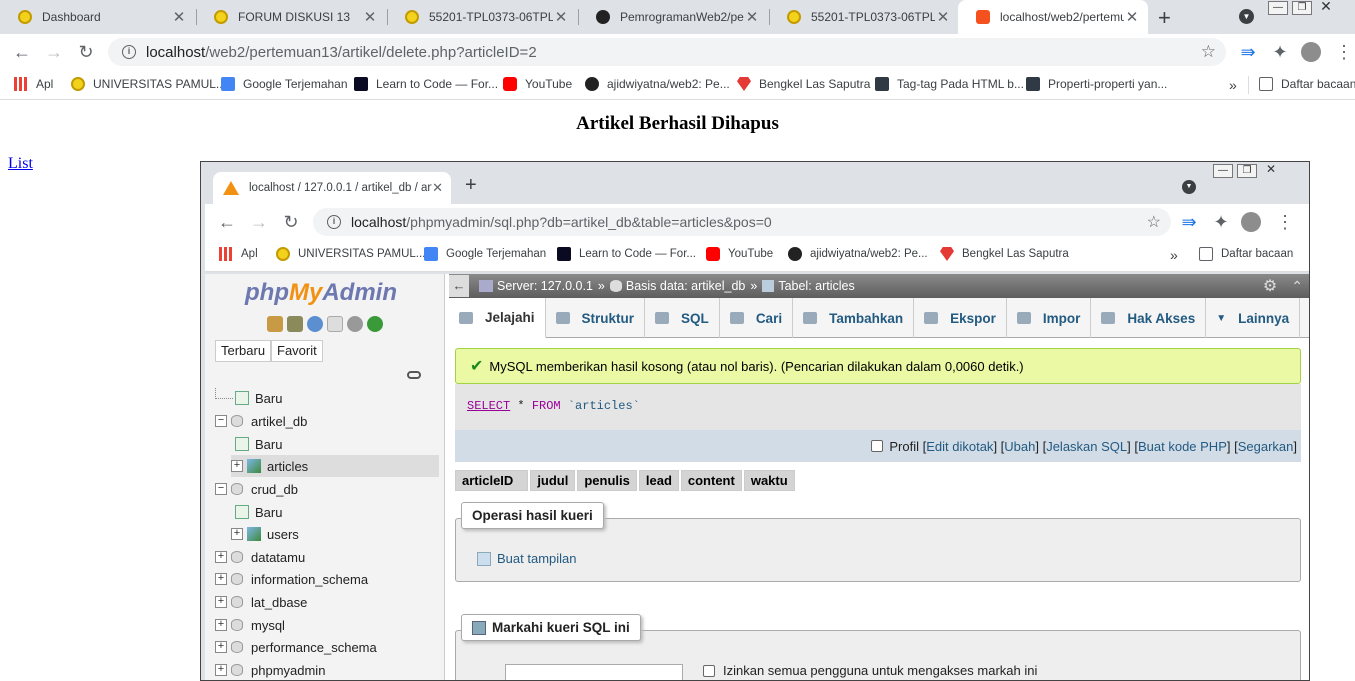  What do you see at coordinates (482, 17) in the screenshot?
I see `tab-course-1: 55201-TPL0373-06TPLM006 ✕` at bounding box center [482, 17].